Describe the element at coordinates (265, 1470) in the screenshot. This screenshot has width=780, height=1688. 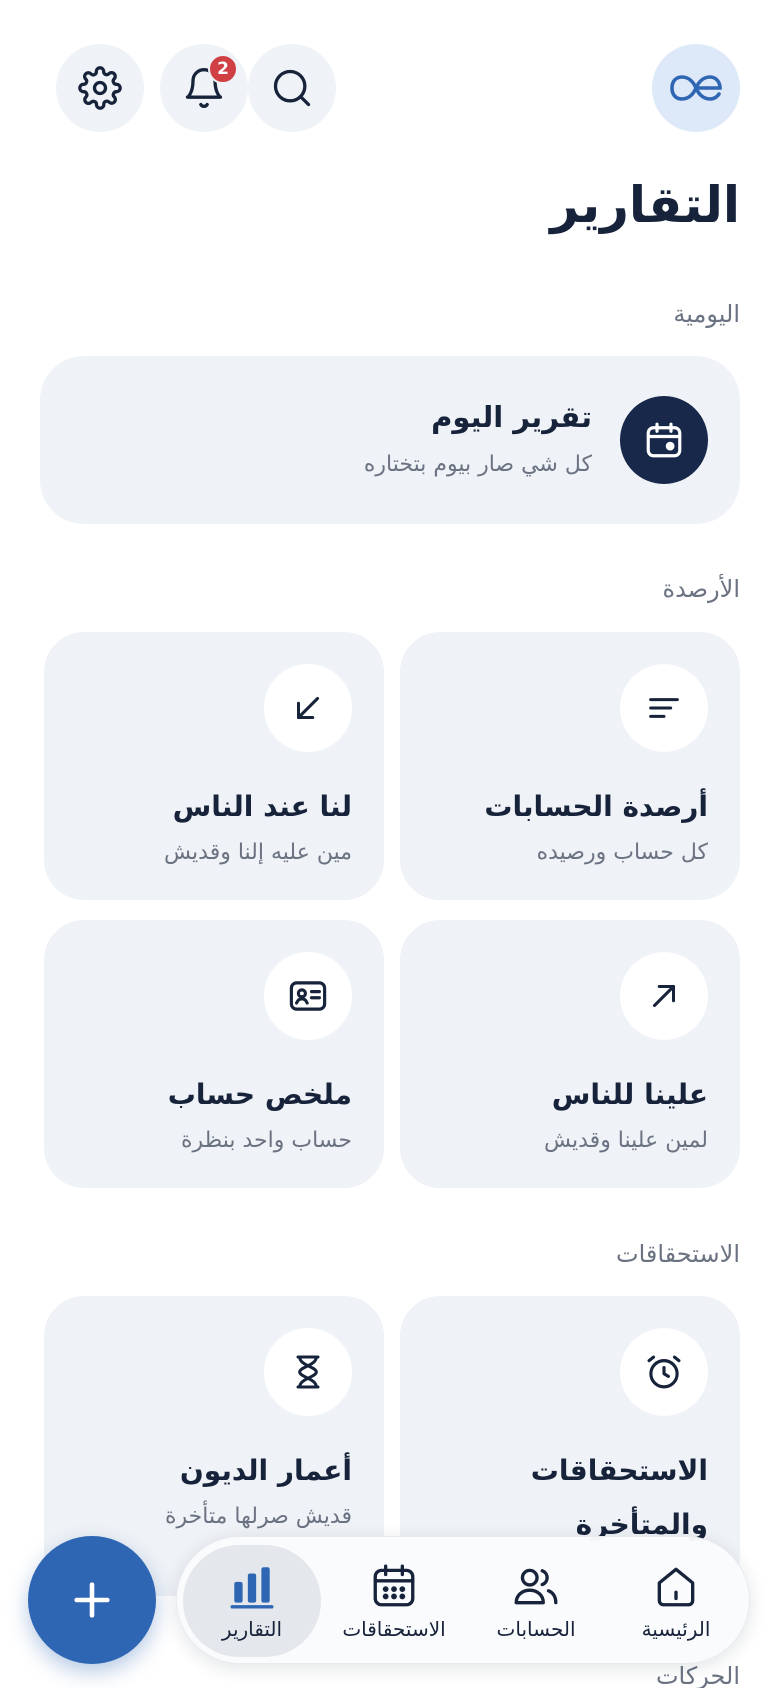
I see `debt-aging-title: أعمار الديون` at that location.